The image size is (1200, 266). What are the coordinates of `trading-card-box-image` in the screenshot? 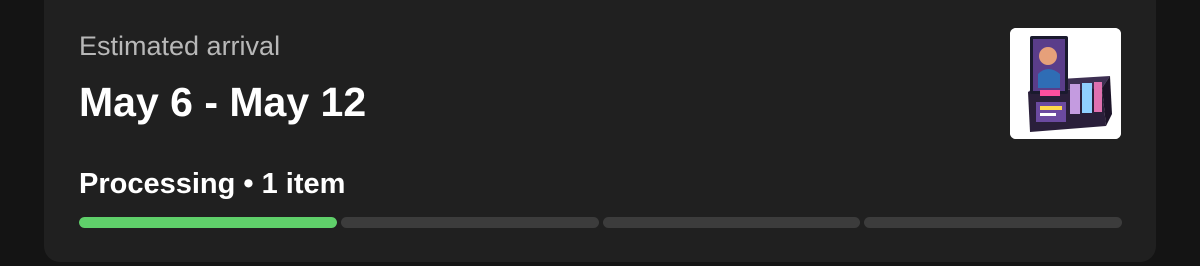 It's located at (1065, 83).